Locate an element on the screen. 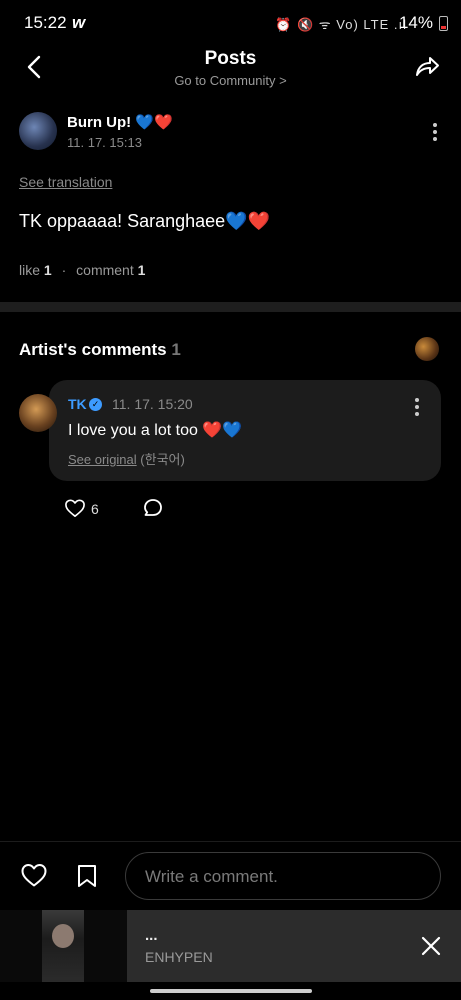 Image resolution: width=461 pixels, height=1000 pixels. mini-player-thumbnail is located at coordinates (63, 946).